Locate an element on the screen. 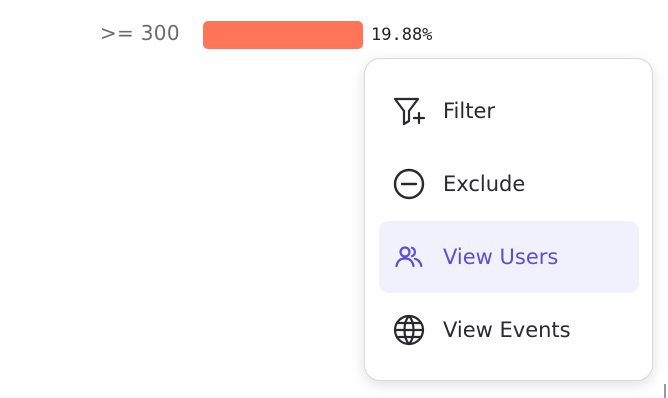  filter-plus-icon is located at coordinates (409, 111).